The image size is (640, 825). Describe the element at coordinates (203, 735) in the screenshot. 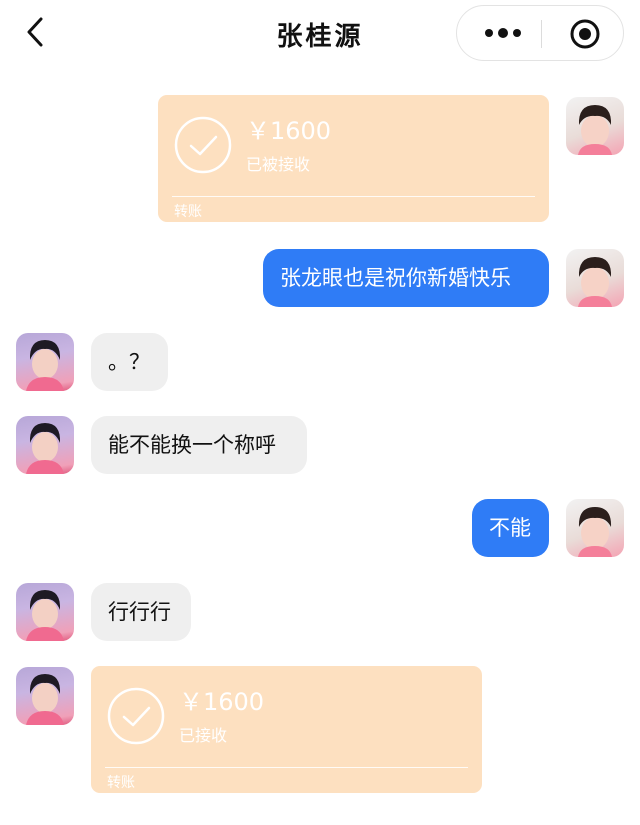

I see `transfer-status: 已接收` at that location.